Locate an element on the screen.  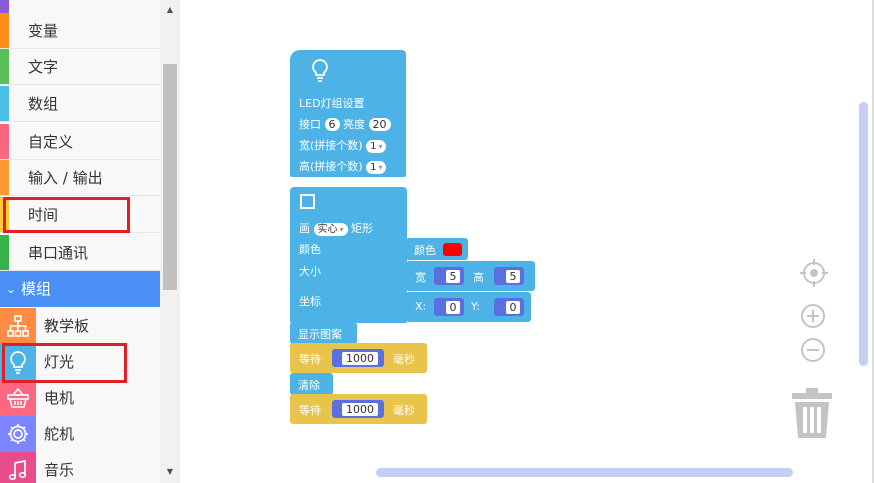
category-label: 数组 is located at coordinates (43, 104).